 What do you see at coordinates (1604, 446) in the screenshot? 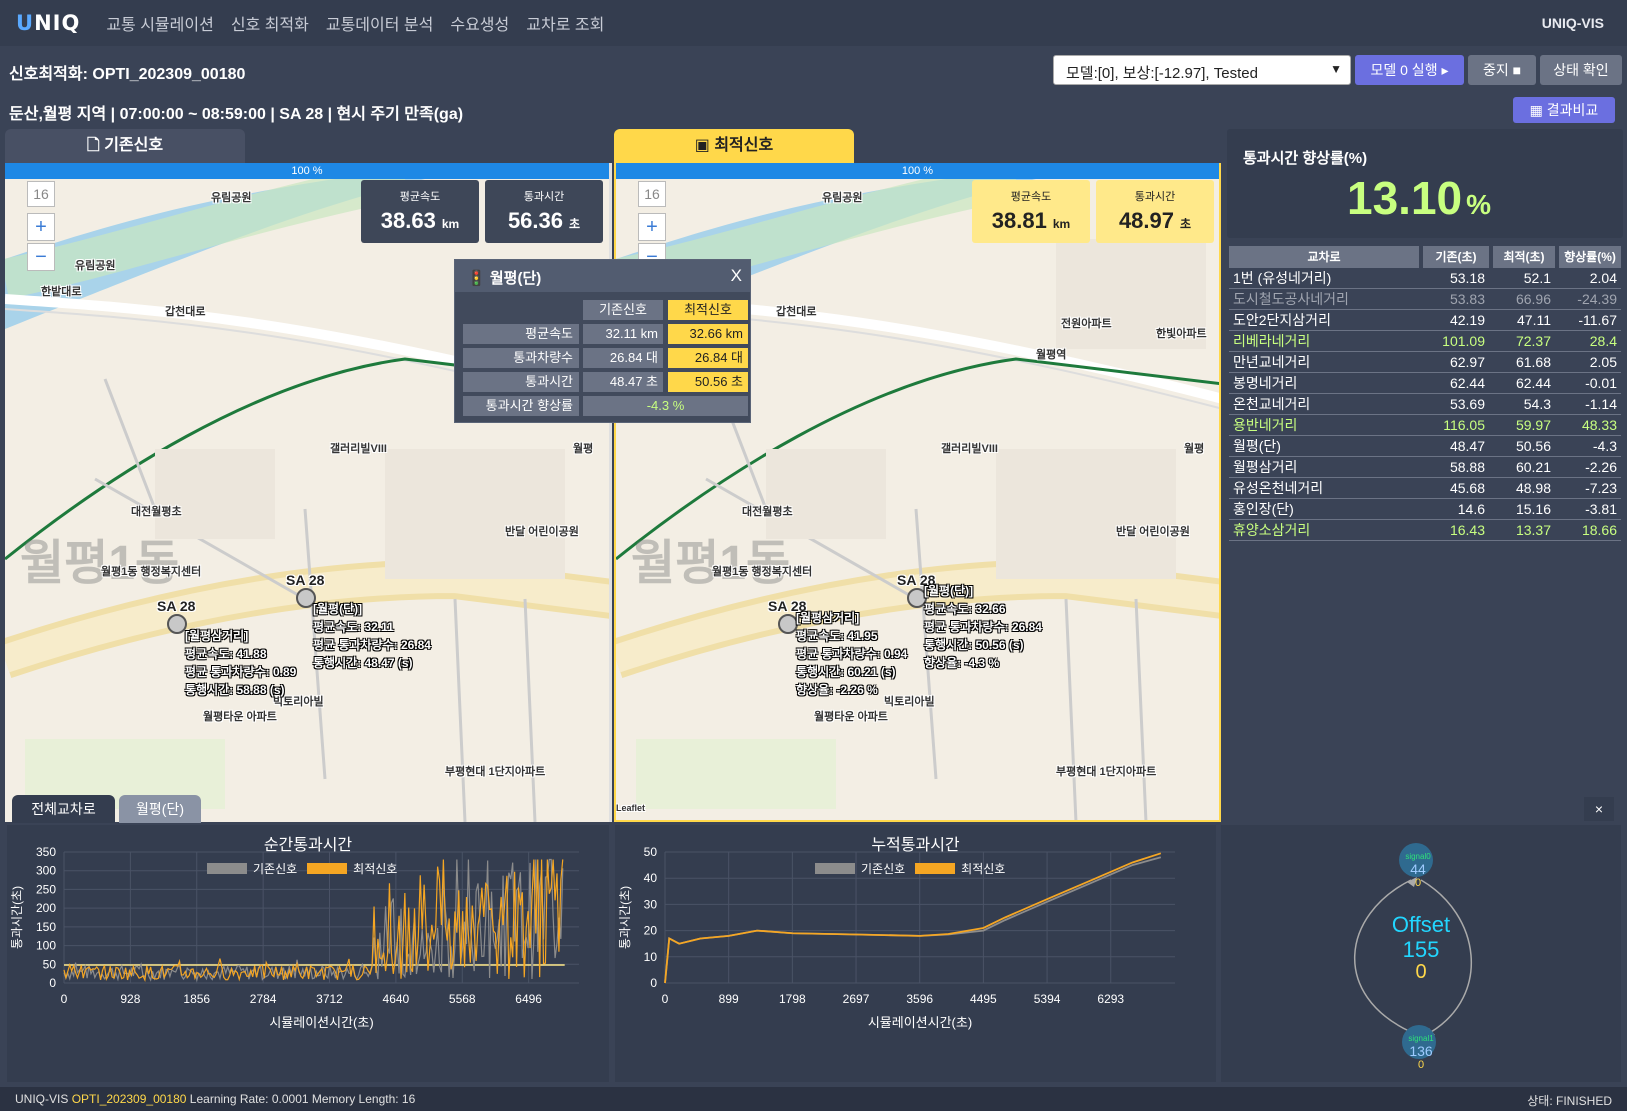
I see `table-cell: -4.3` at bounding box center [1604, 446].